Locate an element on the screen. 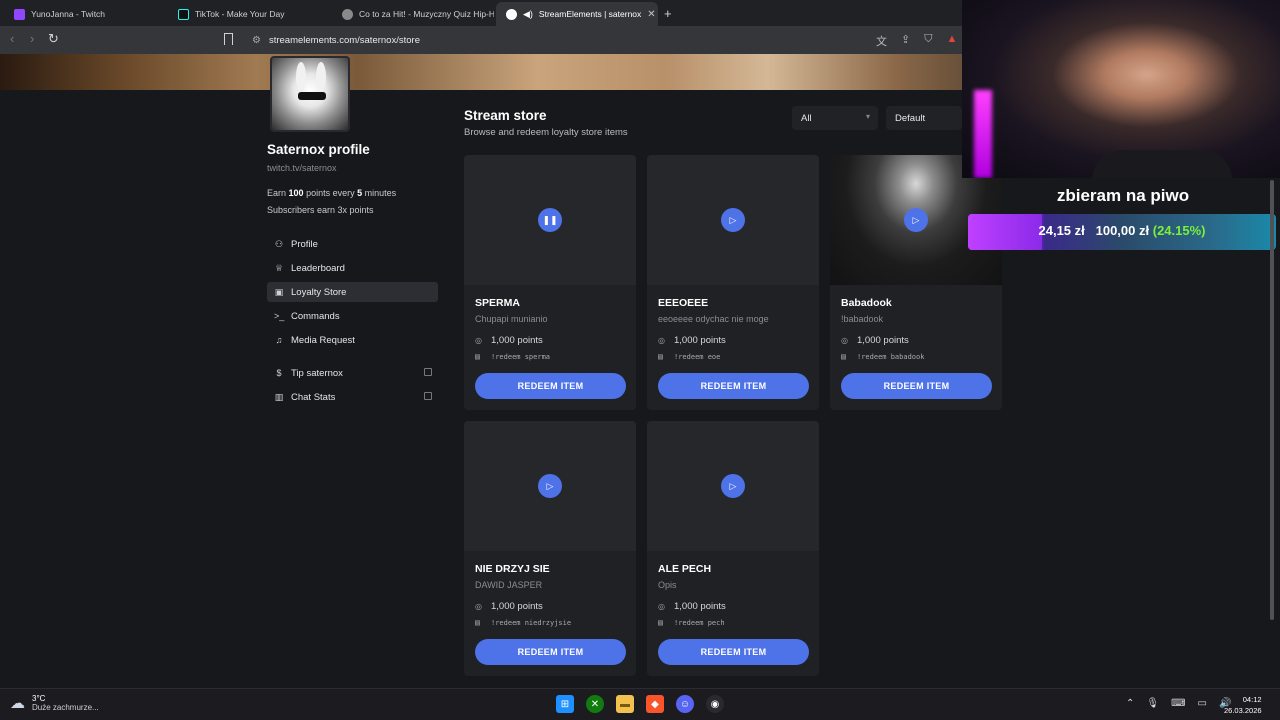 Image resolution: width=1280 pixels, height=720 pixels. music-icon: ♫ is located at coordinates (279, 340).